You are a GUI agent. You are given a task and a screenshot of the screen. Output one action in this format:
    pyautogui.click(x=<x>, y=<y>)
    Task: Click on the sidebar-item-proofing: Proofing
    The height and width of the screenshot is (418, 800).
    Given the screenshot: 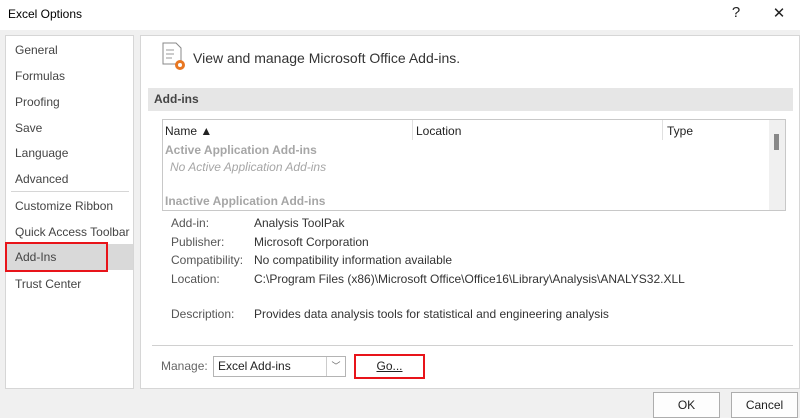 What is the action you would take?
    pyautogui.click(x=69, y=102)
    